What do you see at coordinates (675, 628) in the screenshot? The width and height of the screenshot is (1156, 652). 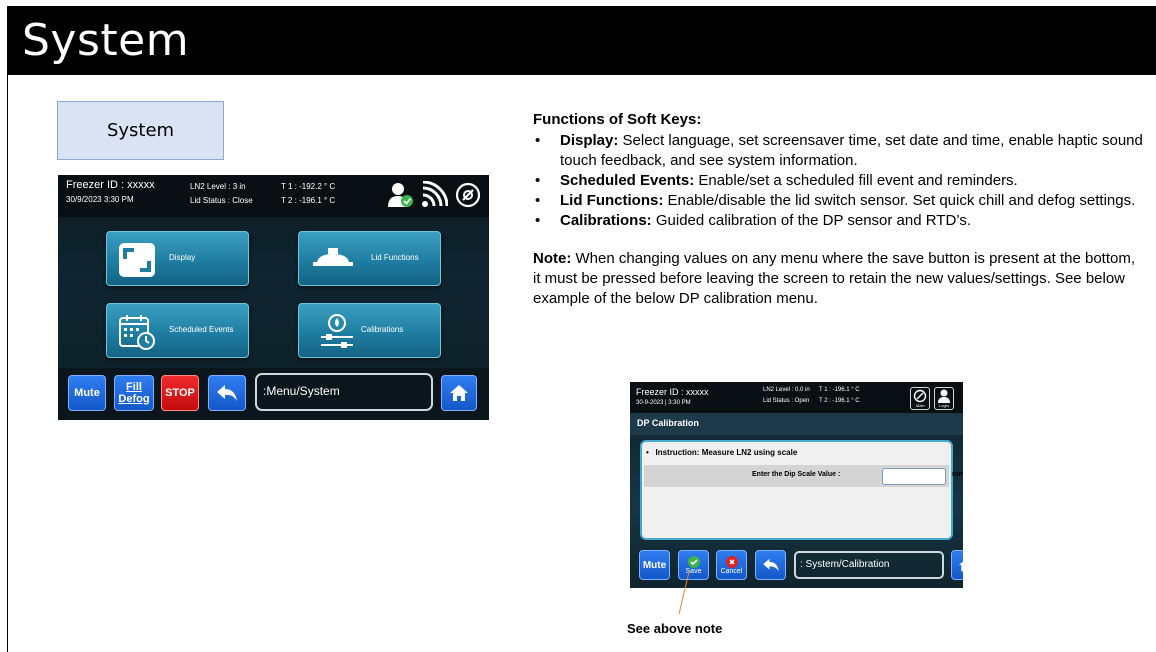 I see `callout-text: See above note` at bounding box center [675, 628].